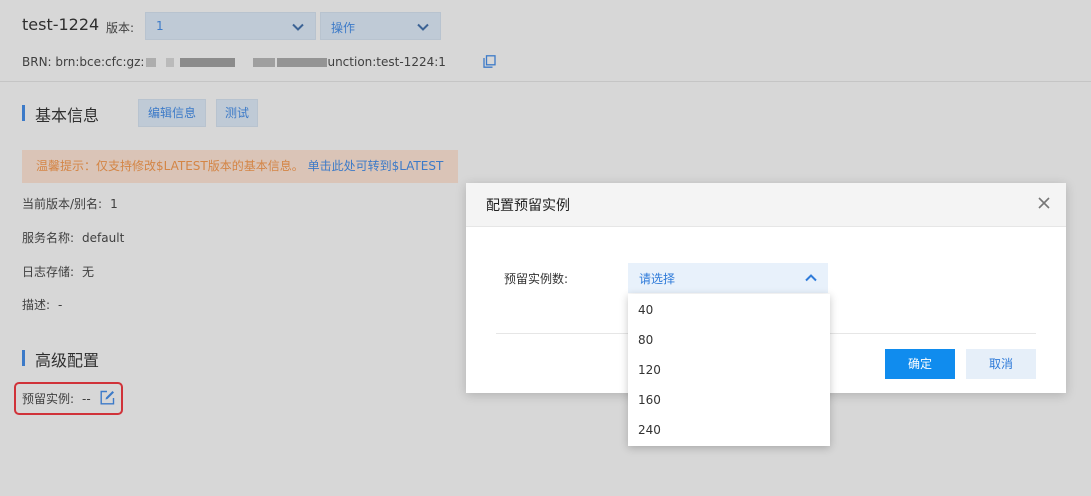 The height and width of the screenshot is (496, 1091). Describe the element at coordinates (1001, 364) in the screenshot. I see `cancel-button: 取消` at that location.